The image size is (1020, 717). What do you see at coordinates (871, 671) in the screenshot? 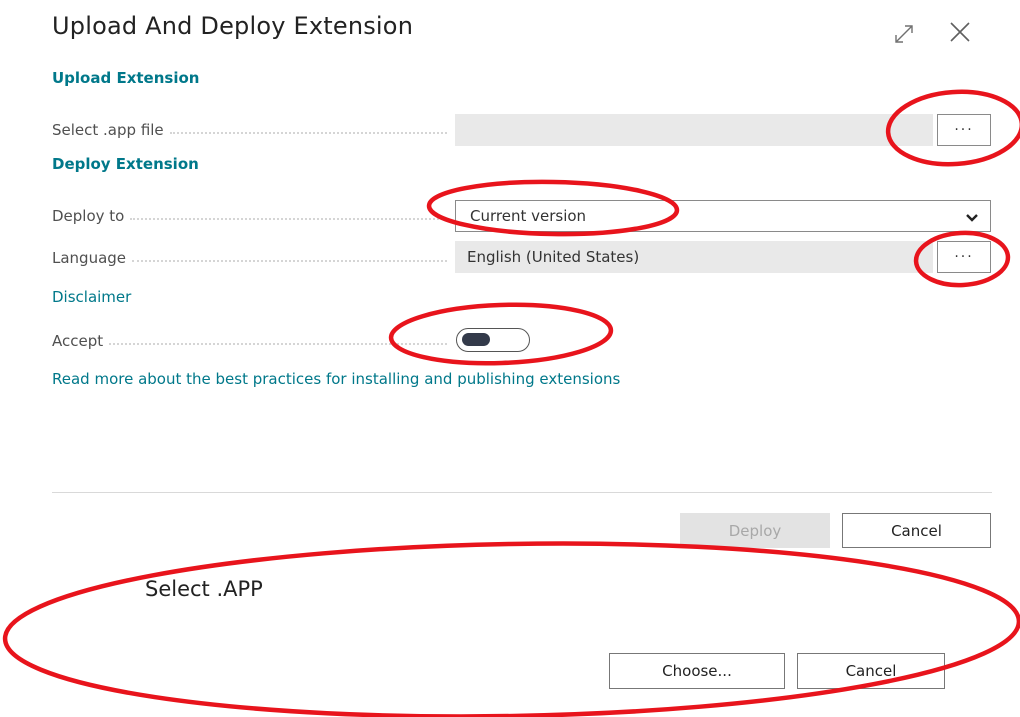
I see `file-picker-cancel-button: Cancel` at bounding box center [871, 671].